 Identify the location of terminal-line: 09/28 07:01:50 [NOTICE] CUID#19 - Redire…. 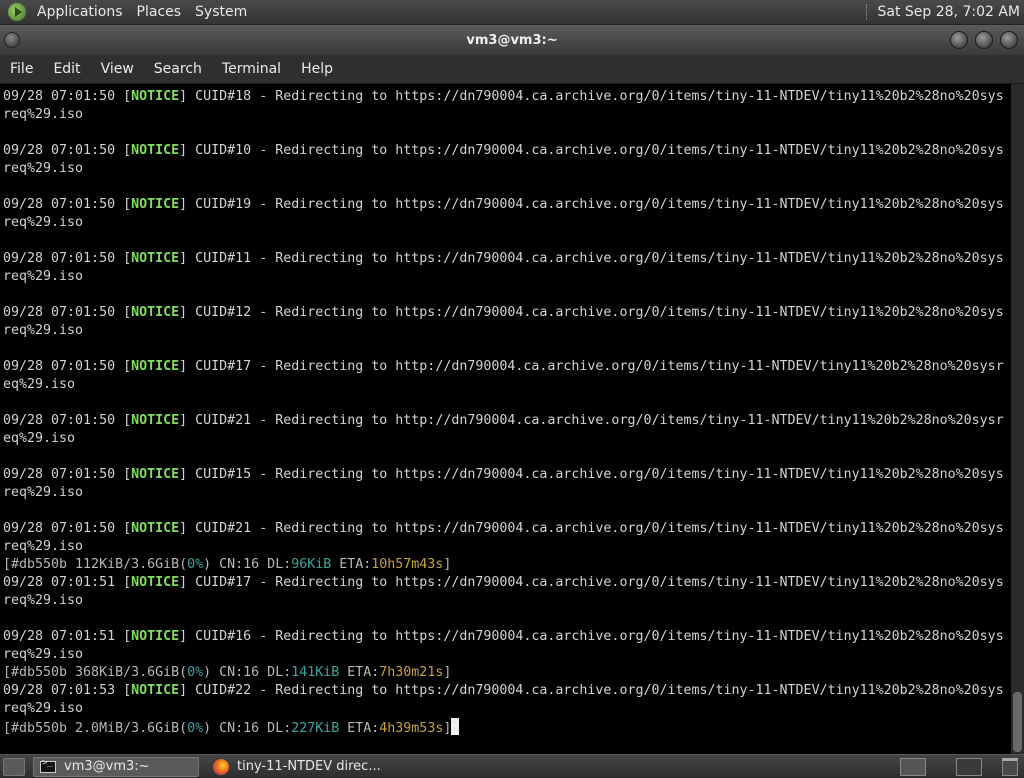
(507, 205).